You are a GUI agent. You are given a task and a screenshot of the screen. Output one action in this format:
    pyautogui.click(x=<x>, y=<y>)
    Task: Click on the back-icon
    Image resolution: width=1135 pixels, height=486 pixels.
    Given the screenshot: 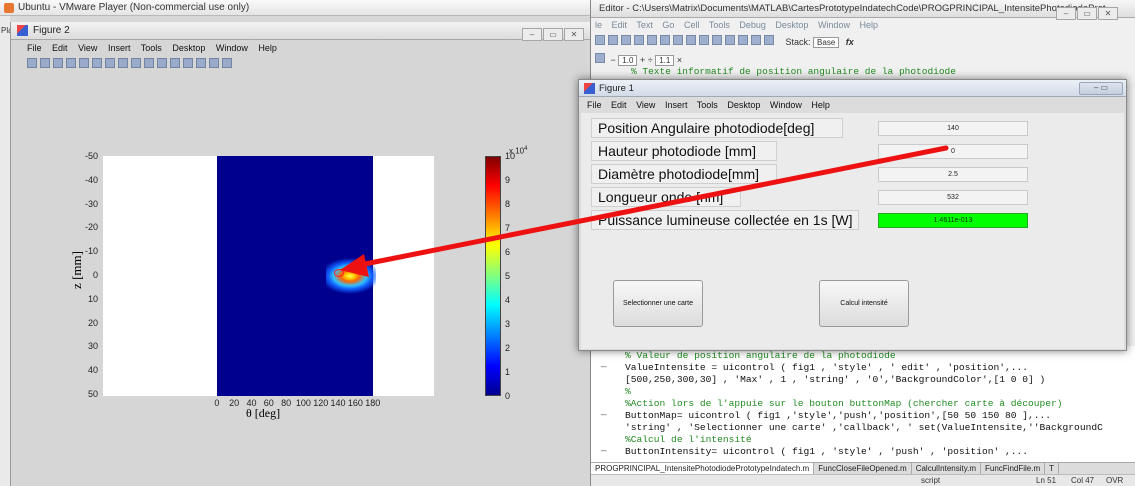 What is the action you would take?
    pyautogui.click(x=717, y=40)
    